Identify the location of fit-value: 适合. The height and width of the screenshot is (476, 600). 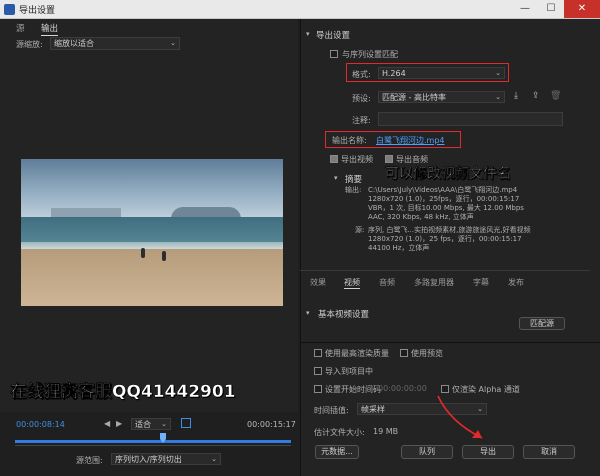
(143, 424).